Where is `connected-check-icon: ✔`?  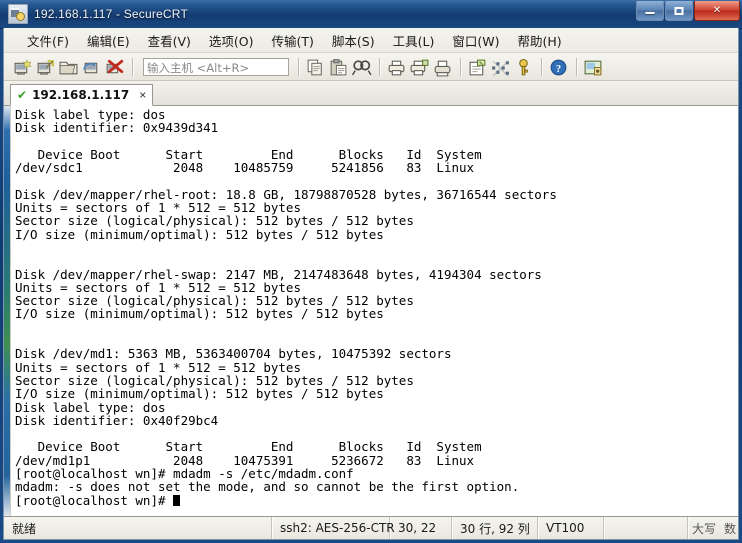 connected-check-icon: ✔ is located at coordinates (22, 95).